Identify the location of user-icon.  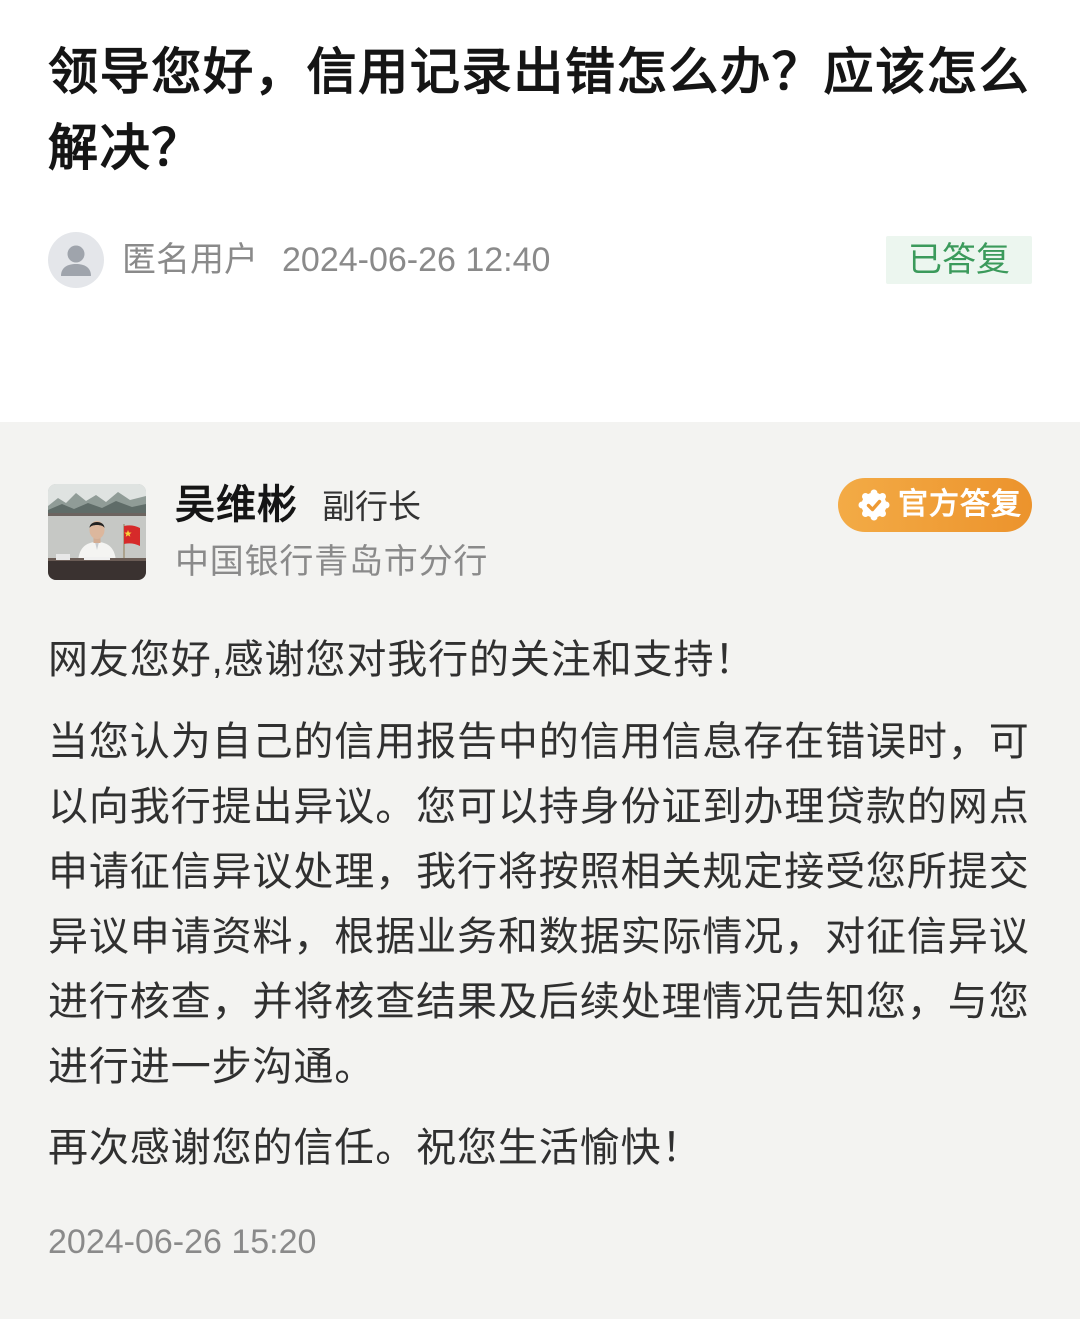
(76, 260).